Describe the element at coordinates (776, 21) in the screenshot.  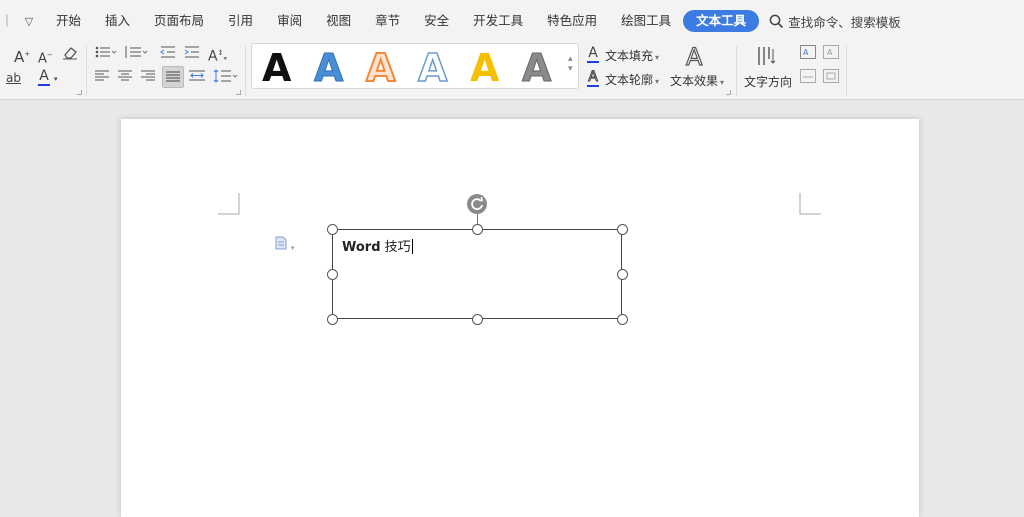
I see `search-icon` at that location.